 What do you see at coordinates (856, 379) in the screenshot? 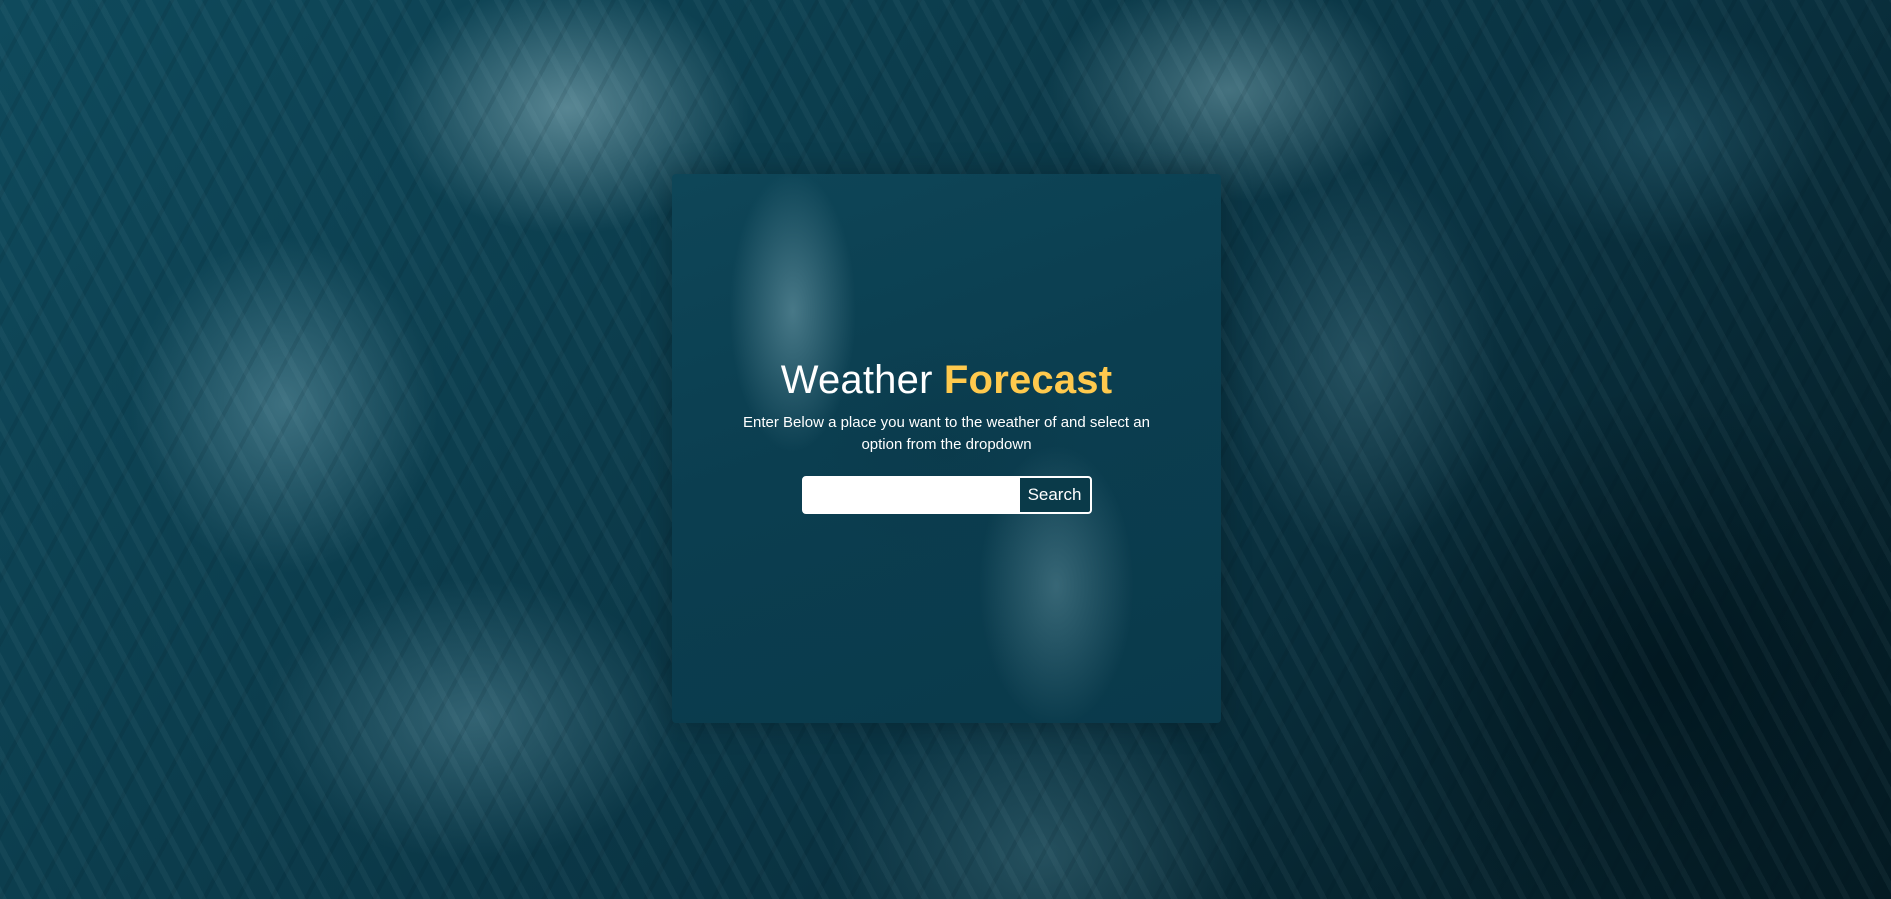
I see `title-main: Weather` at bounding box center [856, 379].